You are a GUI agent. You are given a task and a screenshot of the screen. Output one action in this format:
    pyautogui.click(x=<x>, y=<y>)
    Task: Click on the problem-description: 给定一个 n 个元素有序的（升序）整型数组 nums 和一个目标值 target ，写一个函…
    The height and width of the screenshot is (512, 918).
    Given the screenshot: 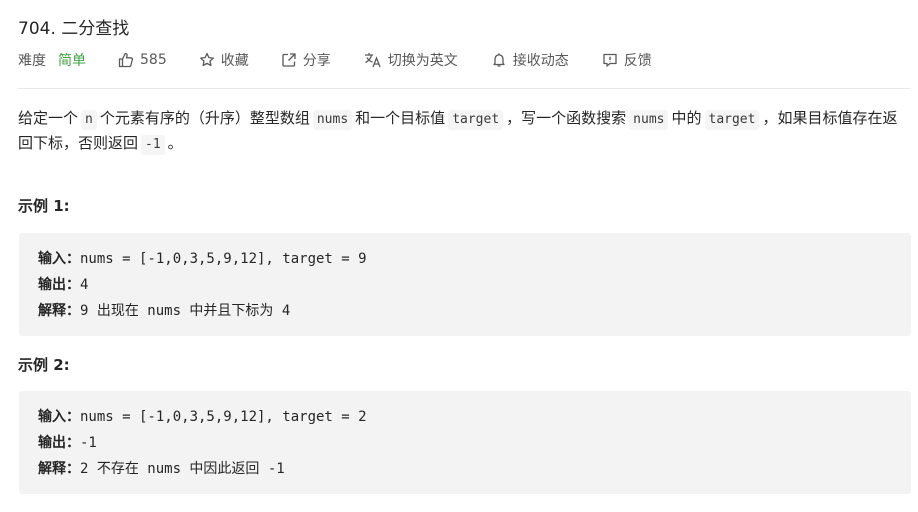 What is the action you would take?
    pyautogui.click(x=464, y=131)
    